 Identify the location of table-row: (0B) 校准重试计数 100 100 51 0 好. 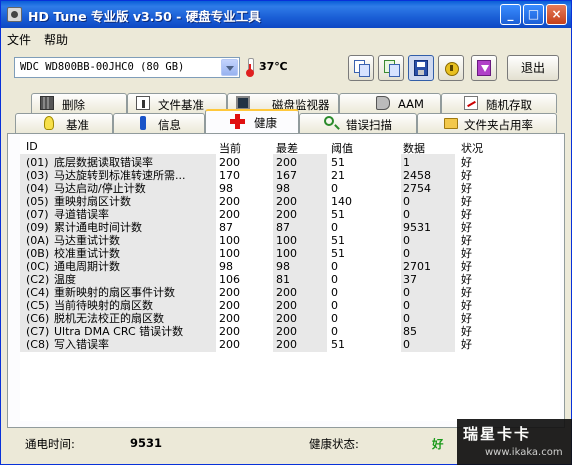
(290, 253).